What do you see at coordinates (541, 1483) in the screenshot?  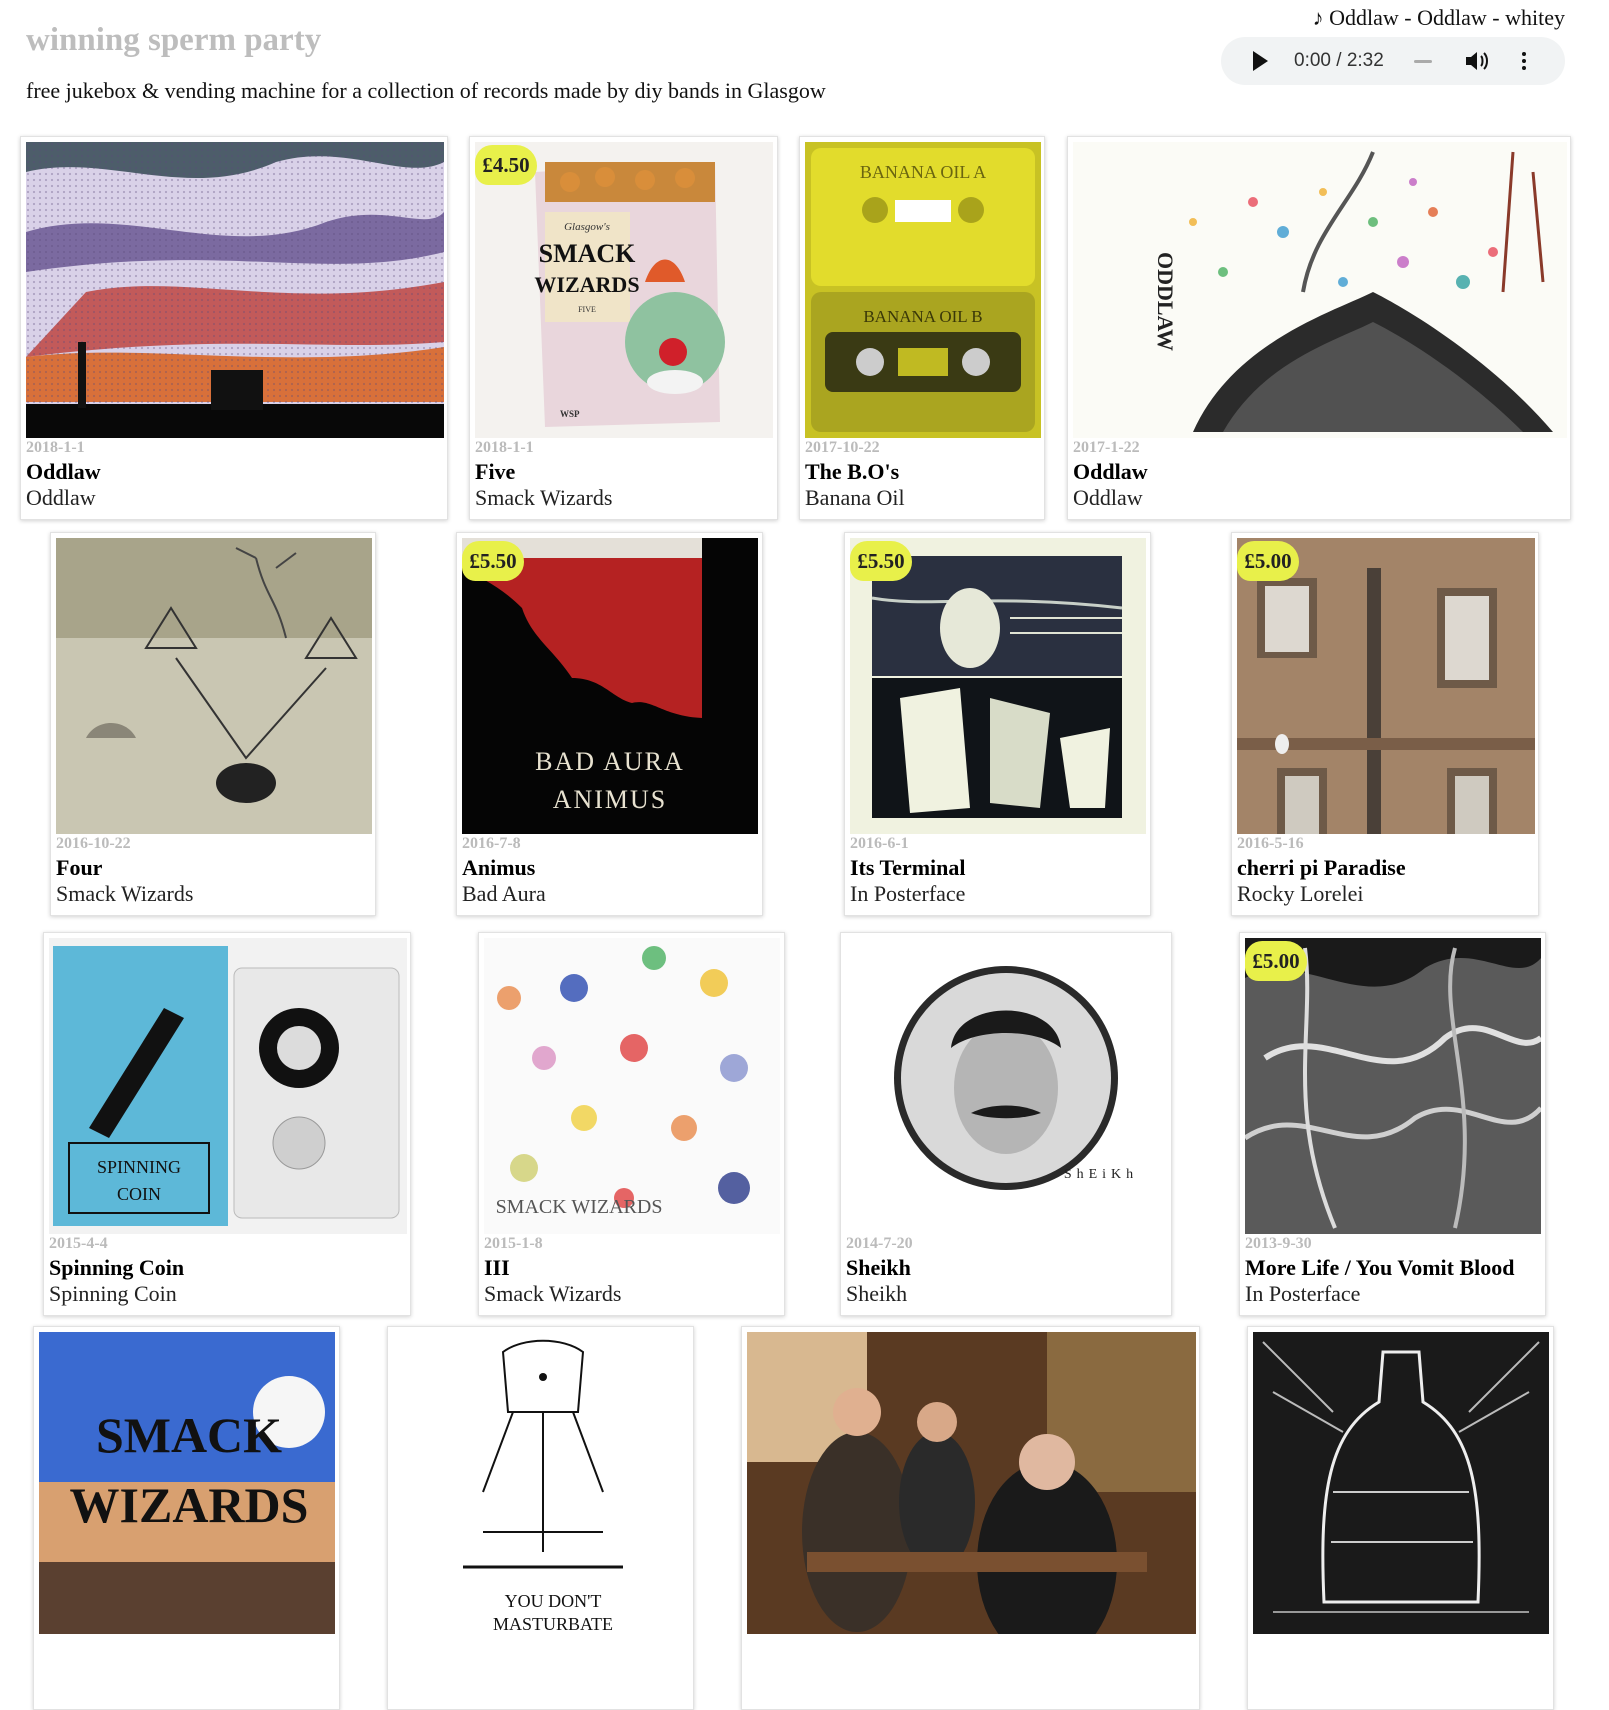 I see `cover-art-sketch-figure: YOU DON'T MASTURBATE` at bounding box center [541, 1483].